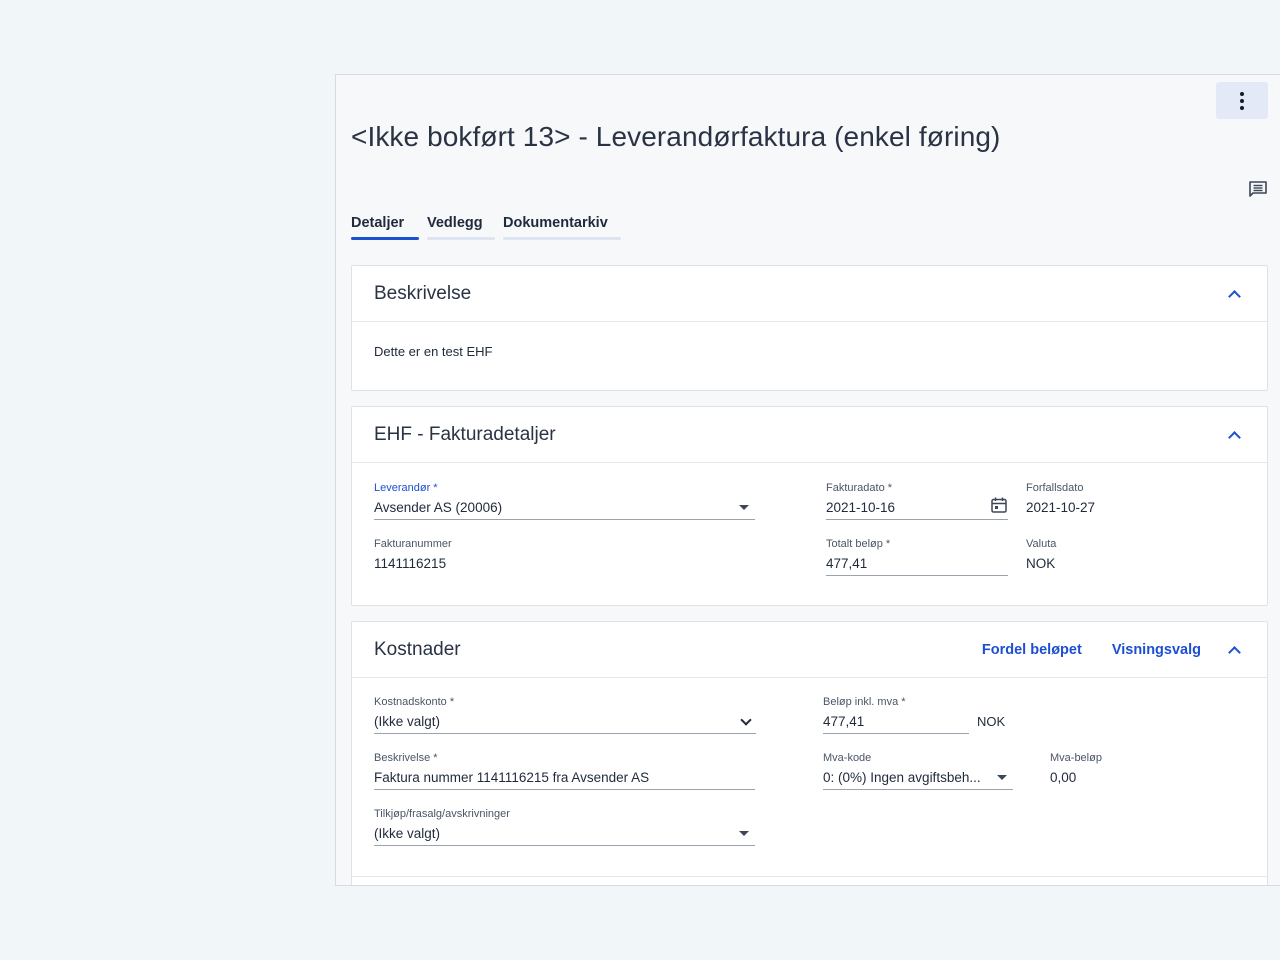 This screenshot has height=960, width=1280. Describe the element at coordinates (407, 833) in the screenshot. I see `tilkjop-value: (Ikke valgt)` at that location.